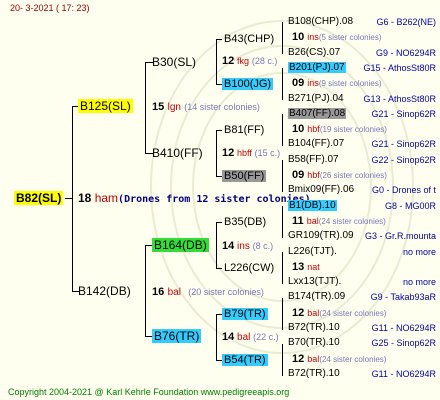 The image size is (440, 400). What do you see at coordinates (243, 246) in the screenshot?
I see `queen-b164-mark: ins` at bounding box center [243, 246].